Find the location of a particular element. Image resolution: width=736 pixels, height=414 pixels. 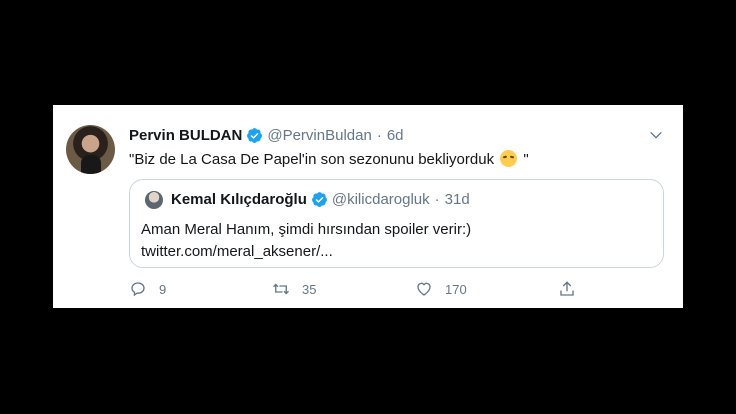

retweet-count: 35 is located at coordinates (309, 289).